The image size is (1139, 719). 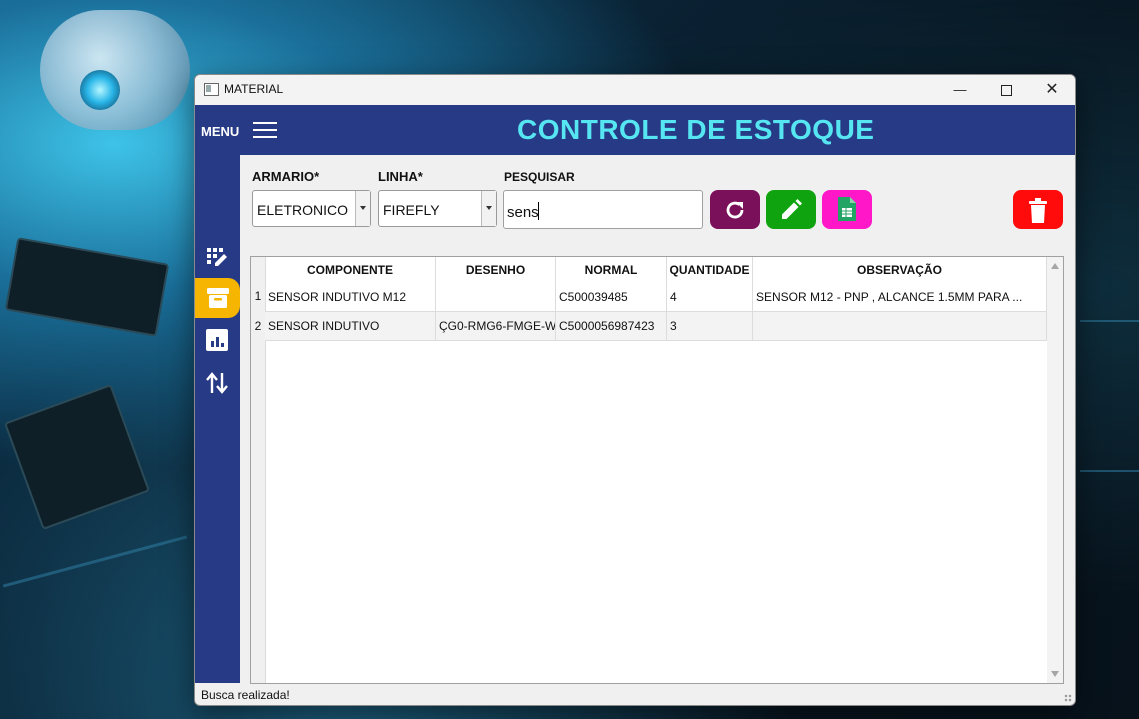 What do you see at coordinates (217, 419) in the screenshot?
I see `sidebar` at bounding box center [217, 419].